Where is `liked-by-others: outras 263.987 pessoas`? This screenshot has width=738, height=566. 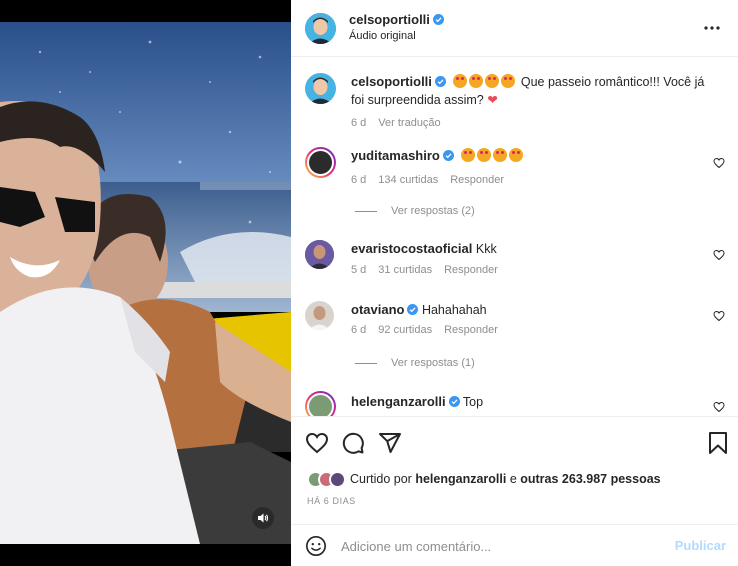 liked-by-others: outras 263.987 pessoas is located at coordinates (590, 479).